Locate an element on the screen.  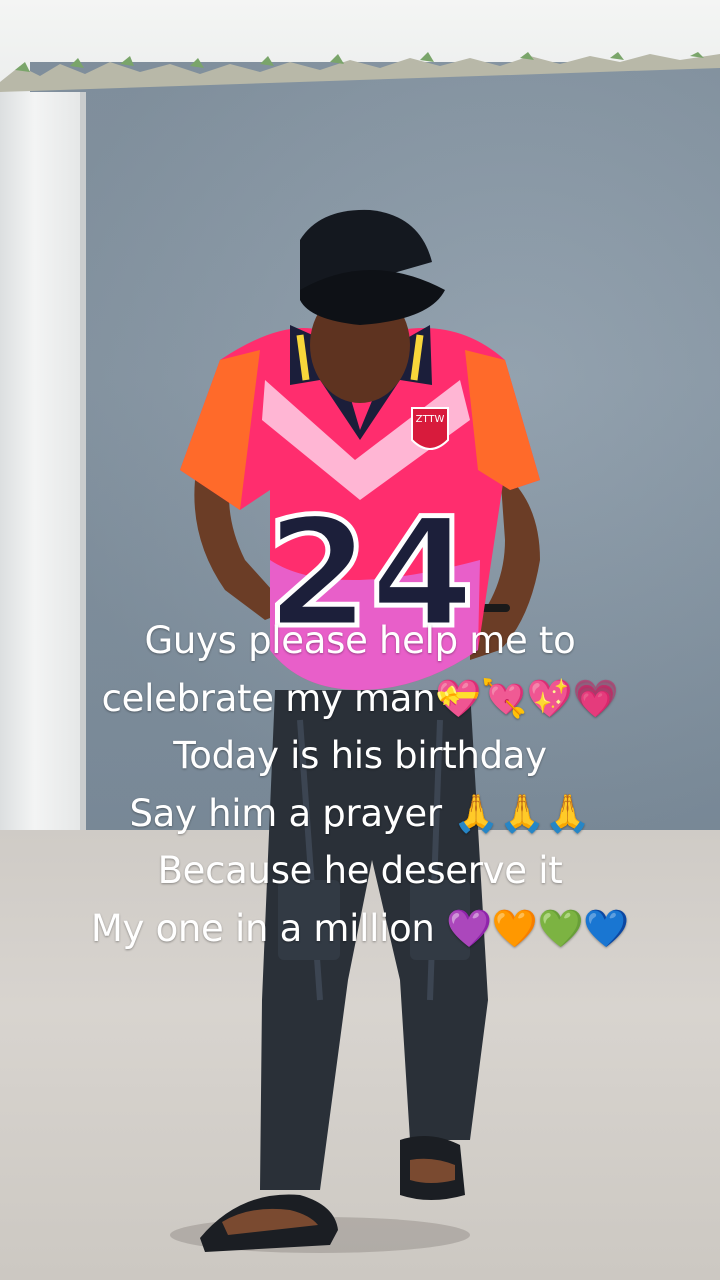
caption-line-6: My one in a million 💜🧡💚💙 is located at coordinates (360, 928).